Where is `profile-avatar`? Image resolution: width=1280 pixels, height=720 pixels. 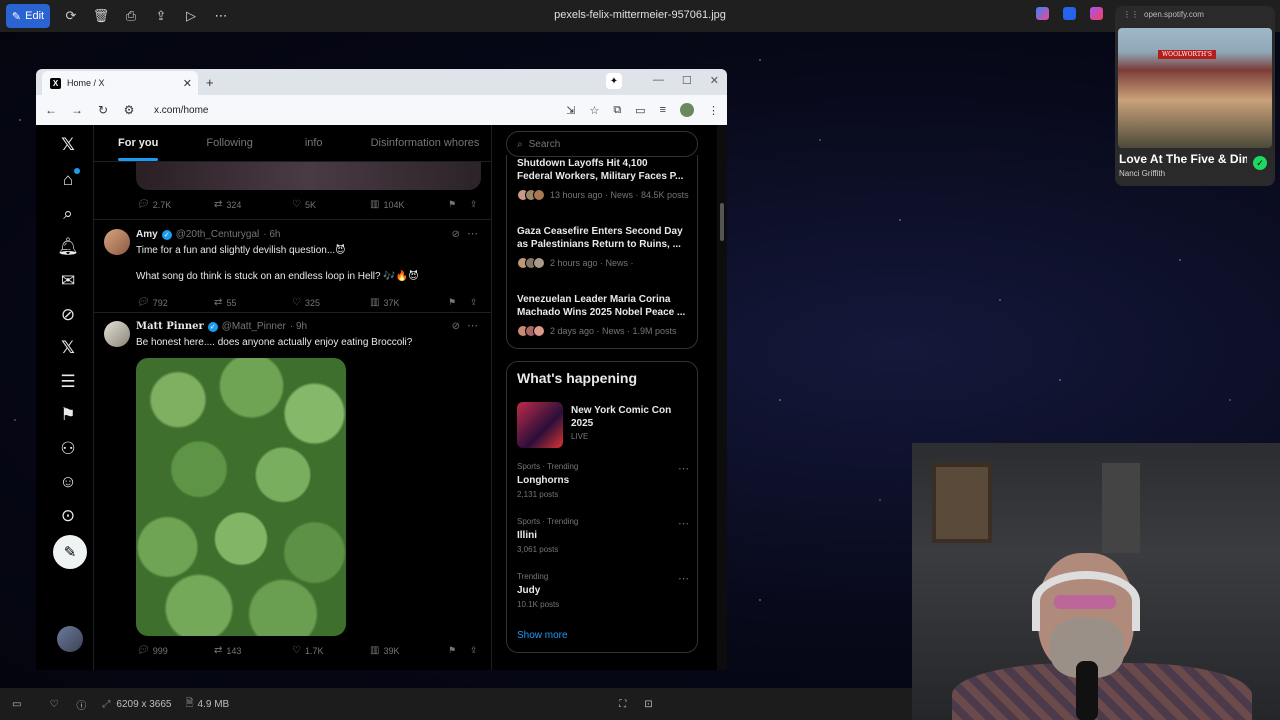
profile-avatar is located at coordinates (687, 110).